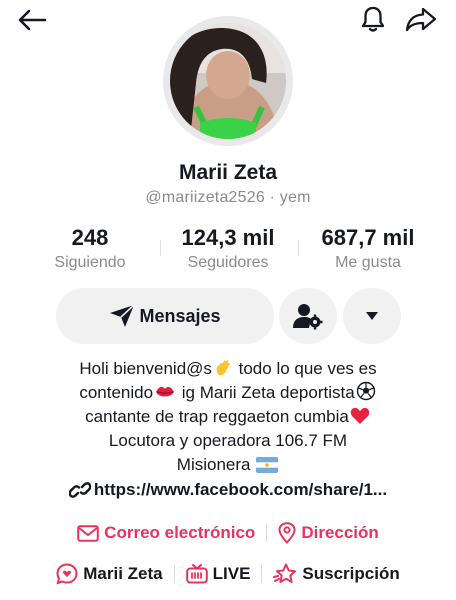  What do you see at coordinates (223, 368) in the screenshot?
I see `waving-hand-icon` at bounding box center [223, 368].